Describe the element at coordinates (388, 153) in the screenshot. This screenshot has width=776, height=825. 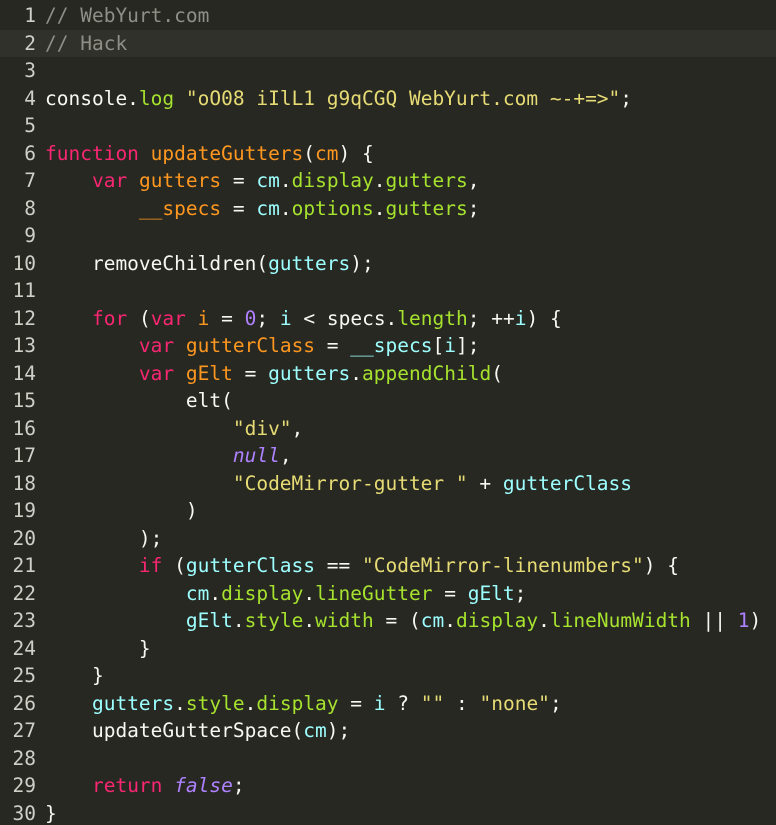
I see `code-line: 6 function updateGutters(cm) {` at that location.